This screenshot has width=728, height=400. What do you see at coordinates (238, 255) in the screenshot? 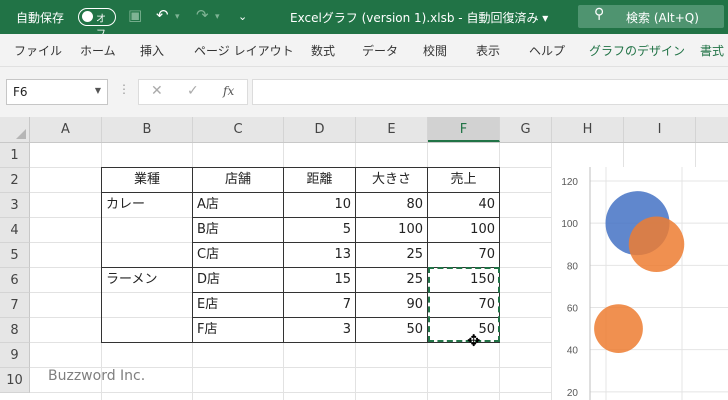
I see `store-cell: C店` at bounding box center [238, 255].